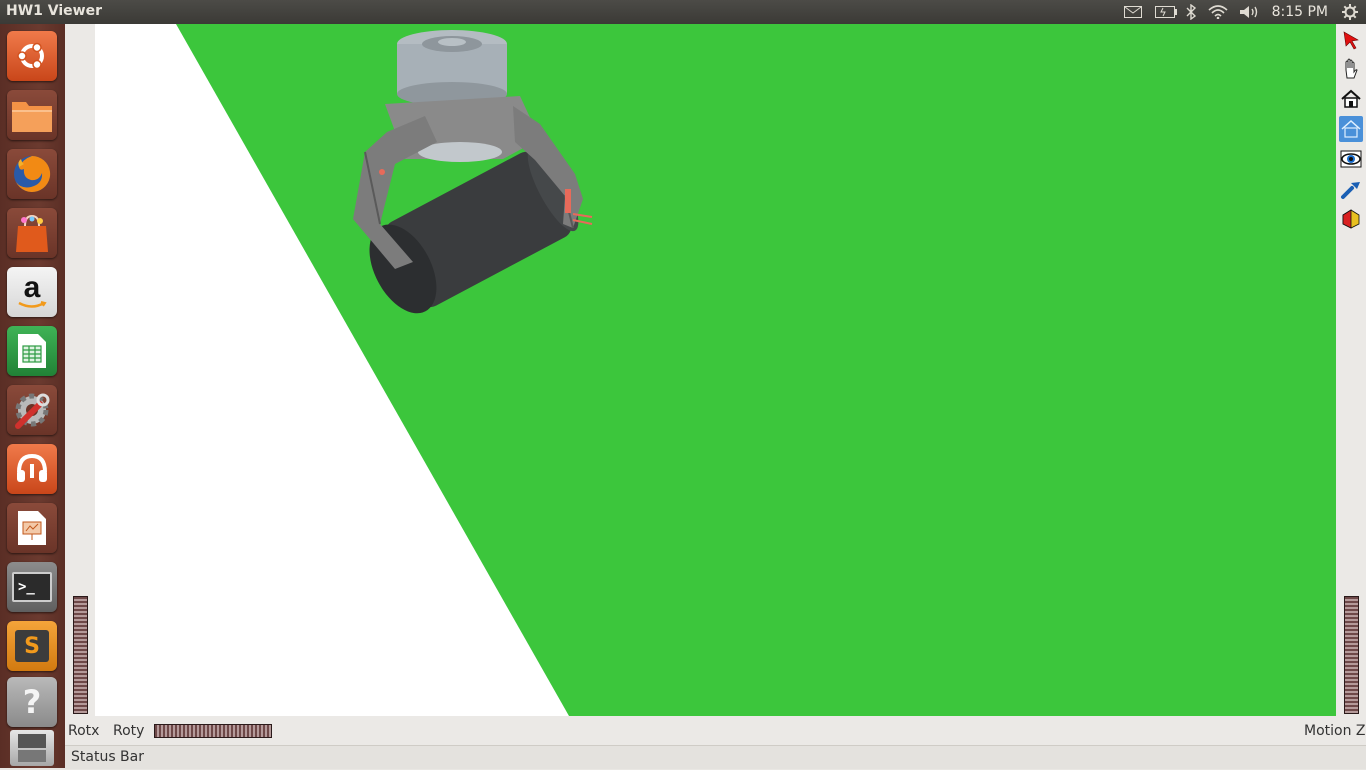 The height and width of the screenshot is (770, 1366). I want to click on roty-label: Roty, so click(129, 731).